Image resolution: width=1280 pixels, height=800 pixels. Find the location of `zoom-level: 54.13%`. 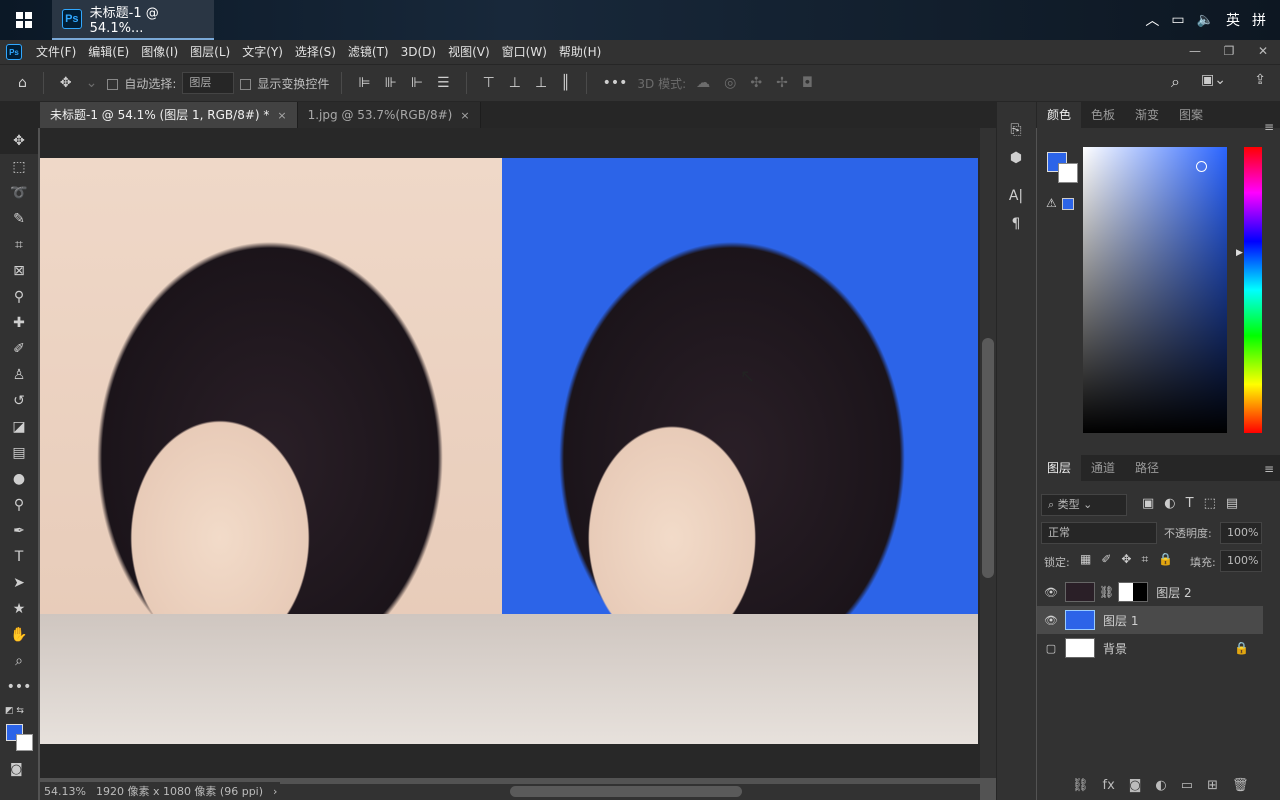

zoom-level: 54.13% is located at coordinates (65, 791).